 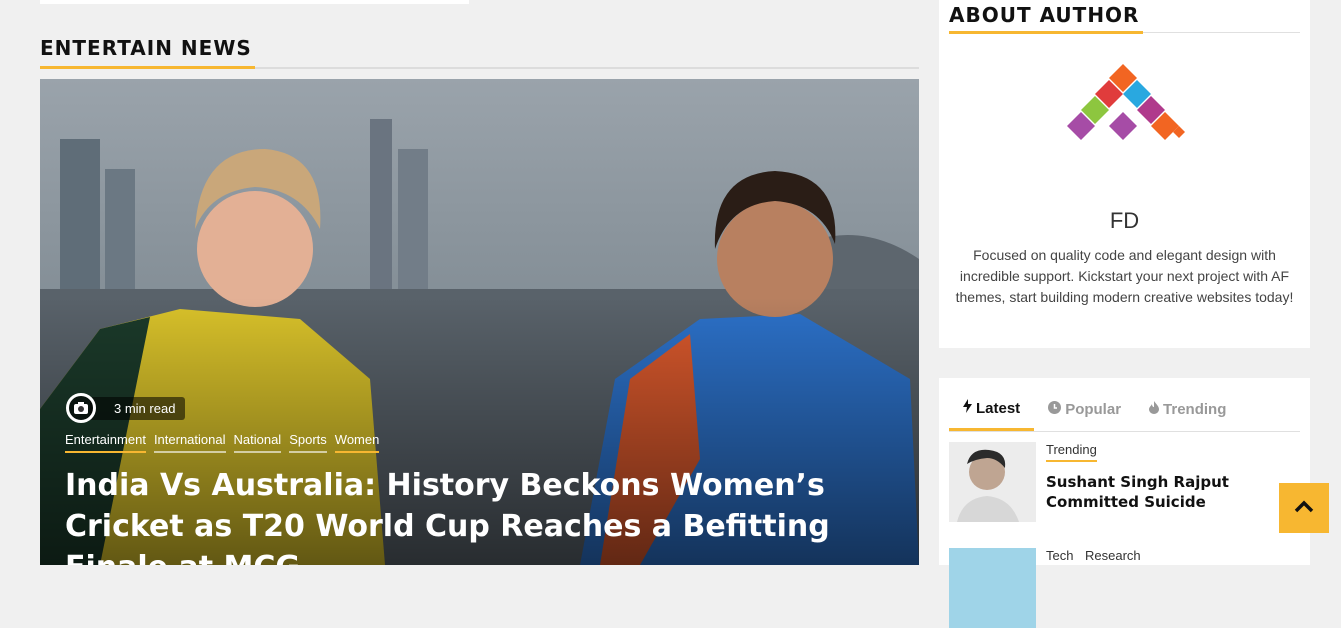 I want to click on widget-divider-accent, so click(x=1046, y=32).